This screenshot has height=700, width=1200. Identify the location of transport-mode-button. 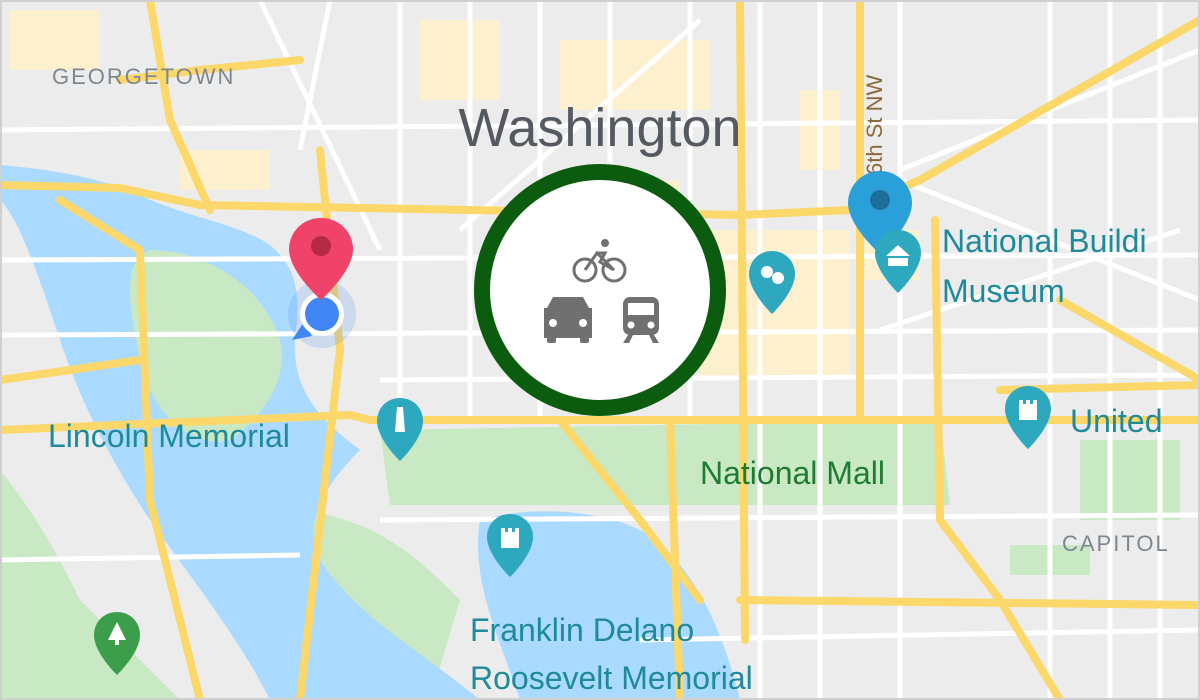
(600, 290).